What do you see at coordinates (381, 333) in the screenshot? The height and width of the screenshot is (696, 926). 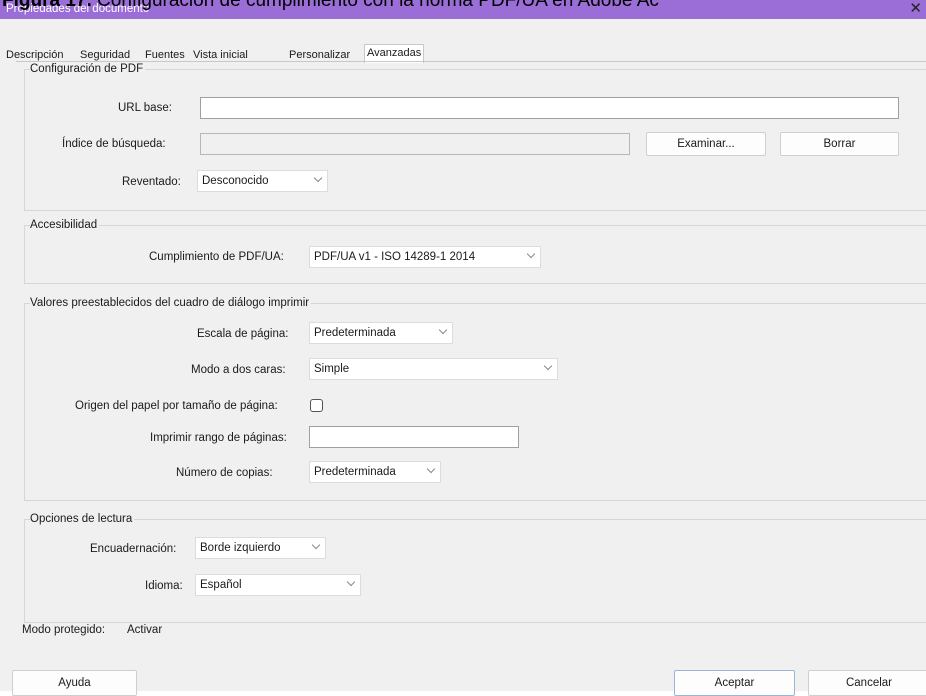 I see `page-scaling-select: Predeterminada` at bounding box center [381, 333].